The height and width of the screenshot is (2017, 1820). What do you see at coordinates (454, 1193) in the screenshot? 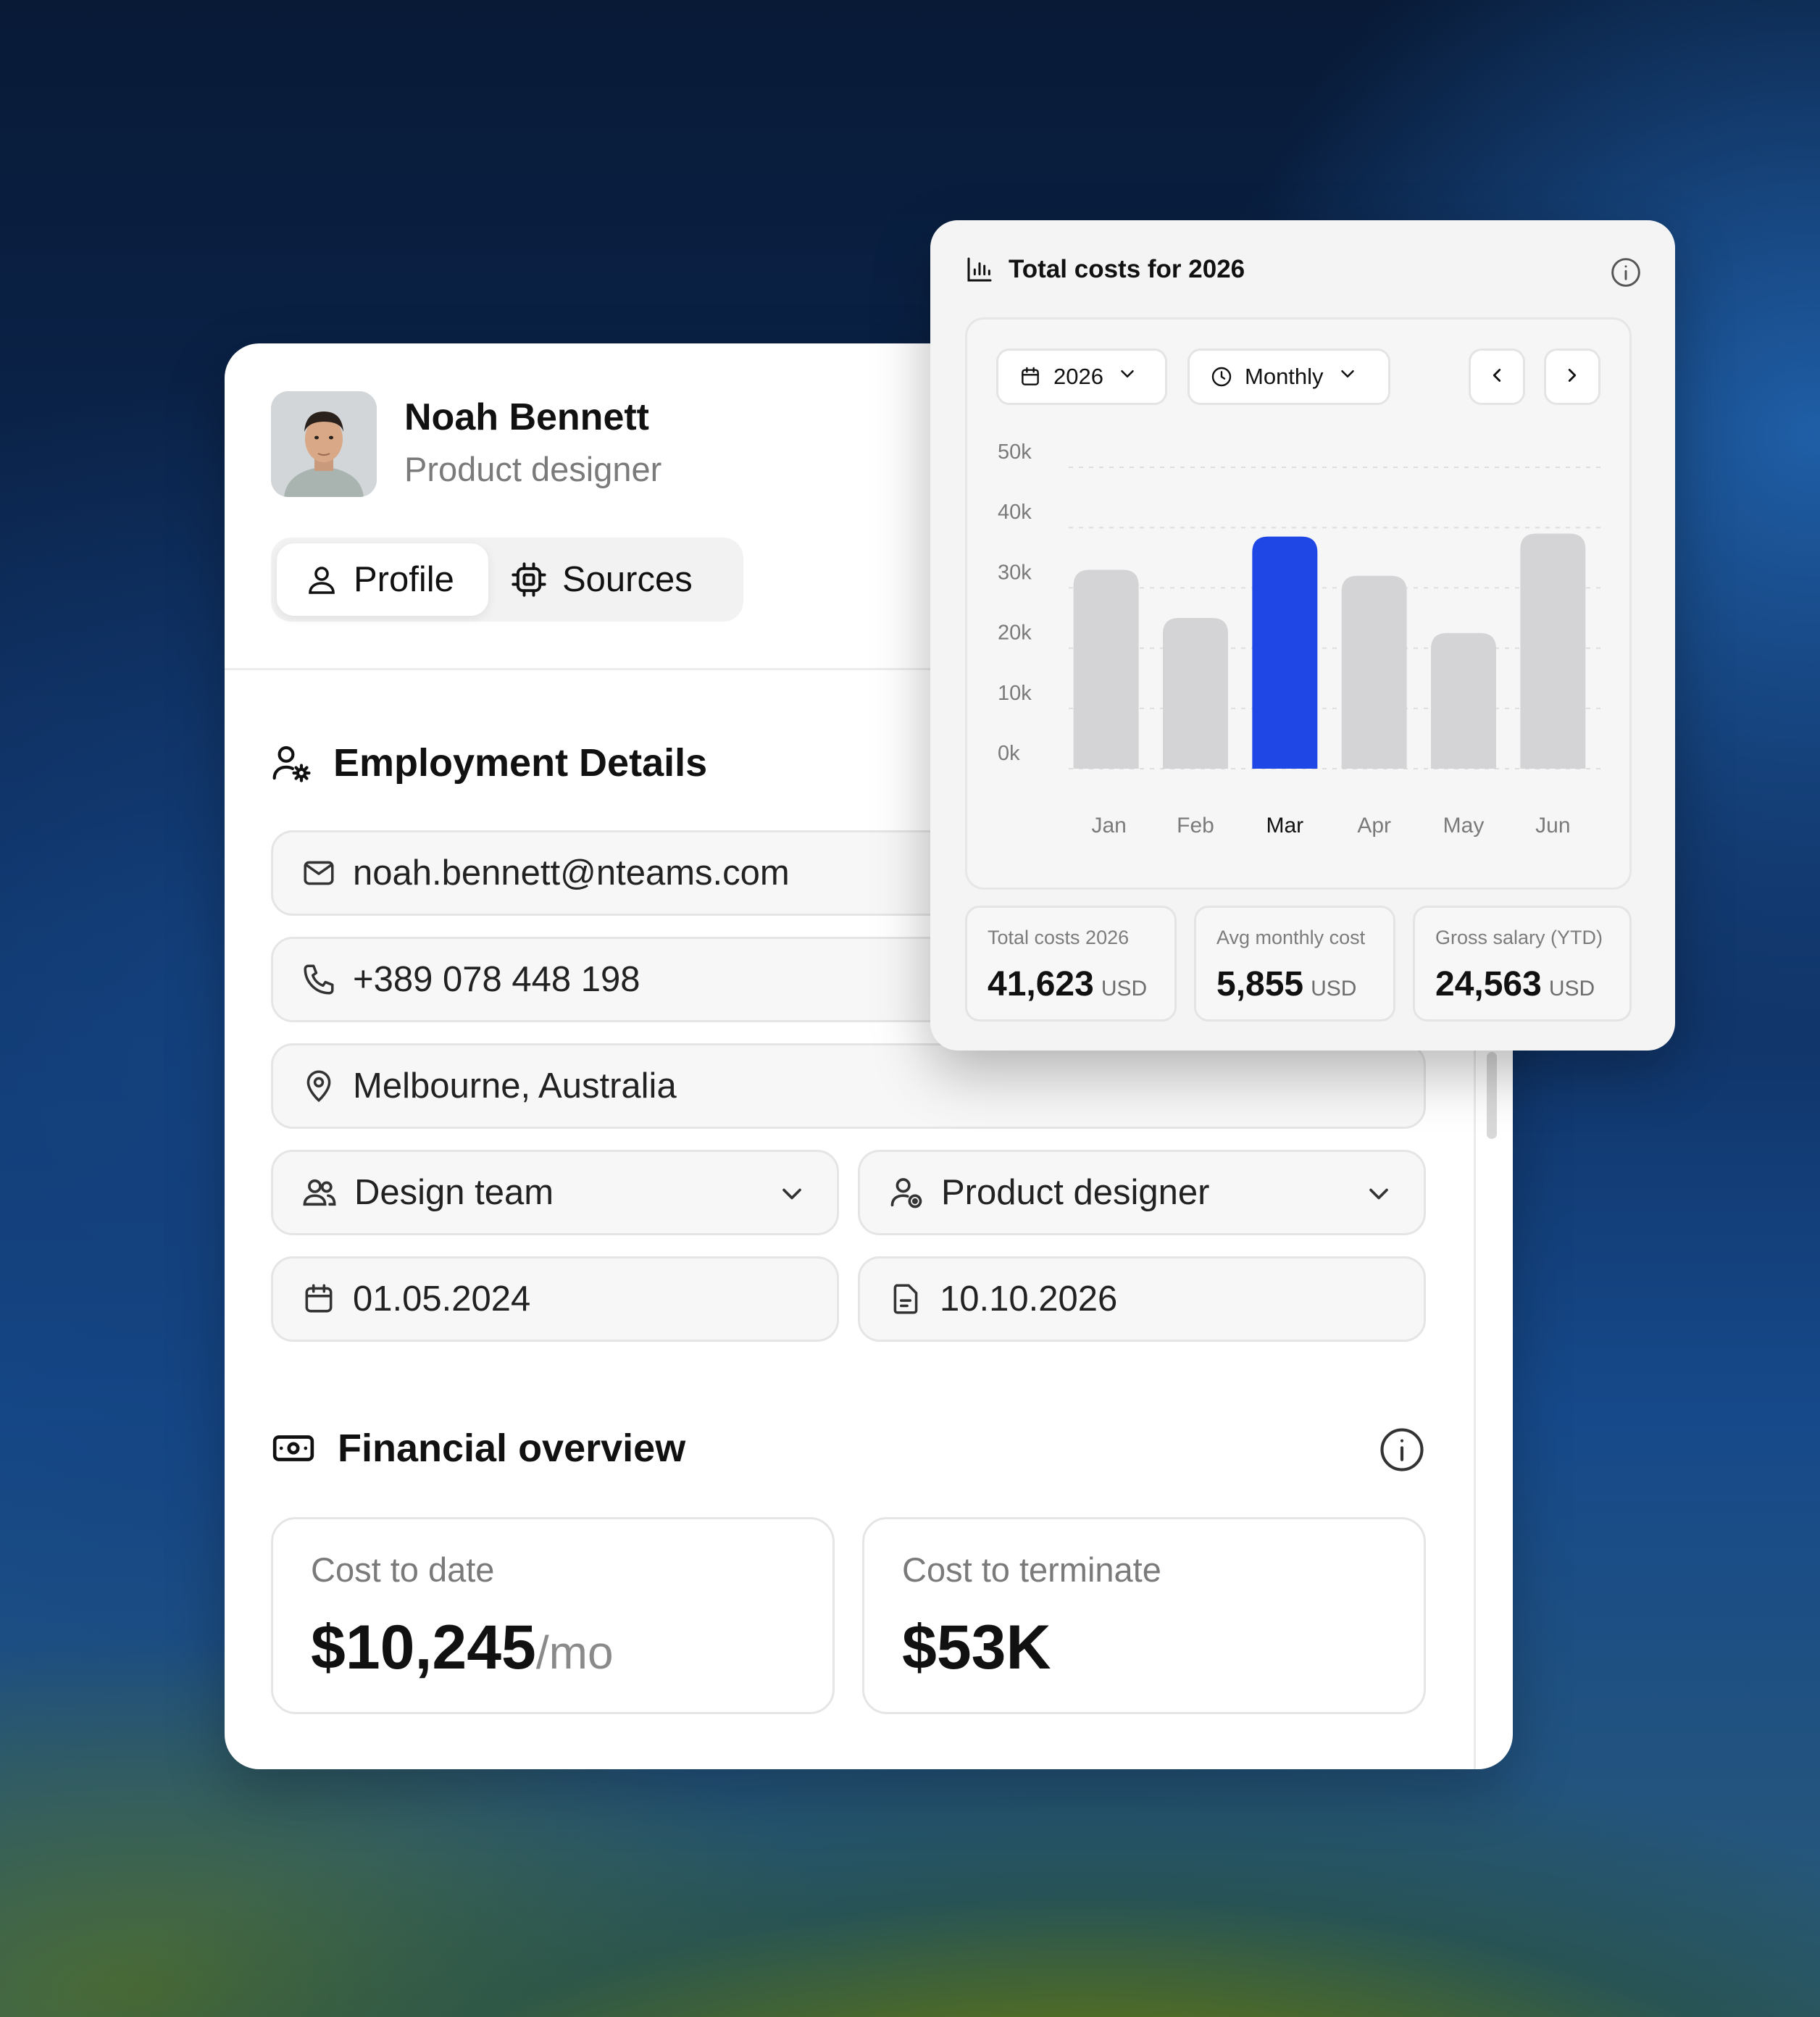
I see `team-value: Design team` at bounding box center [454, 1193].